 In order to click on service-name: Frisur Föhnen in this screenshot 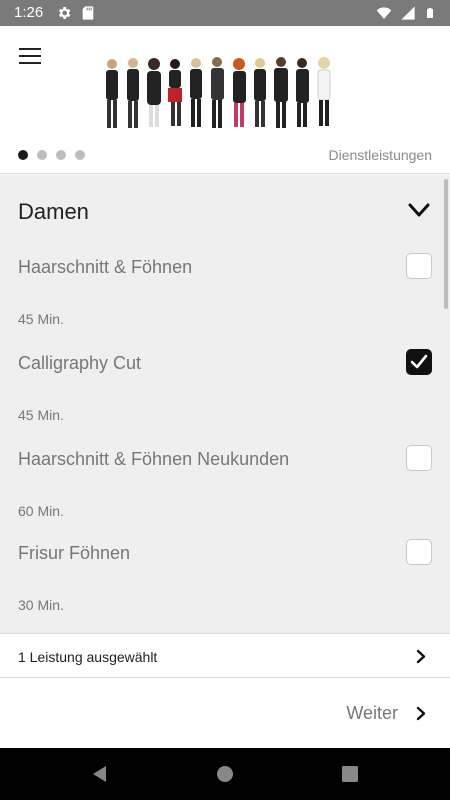, I will do `click(74, 553)`.